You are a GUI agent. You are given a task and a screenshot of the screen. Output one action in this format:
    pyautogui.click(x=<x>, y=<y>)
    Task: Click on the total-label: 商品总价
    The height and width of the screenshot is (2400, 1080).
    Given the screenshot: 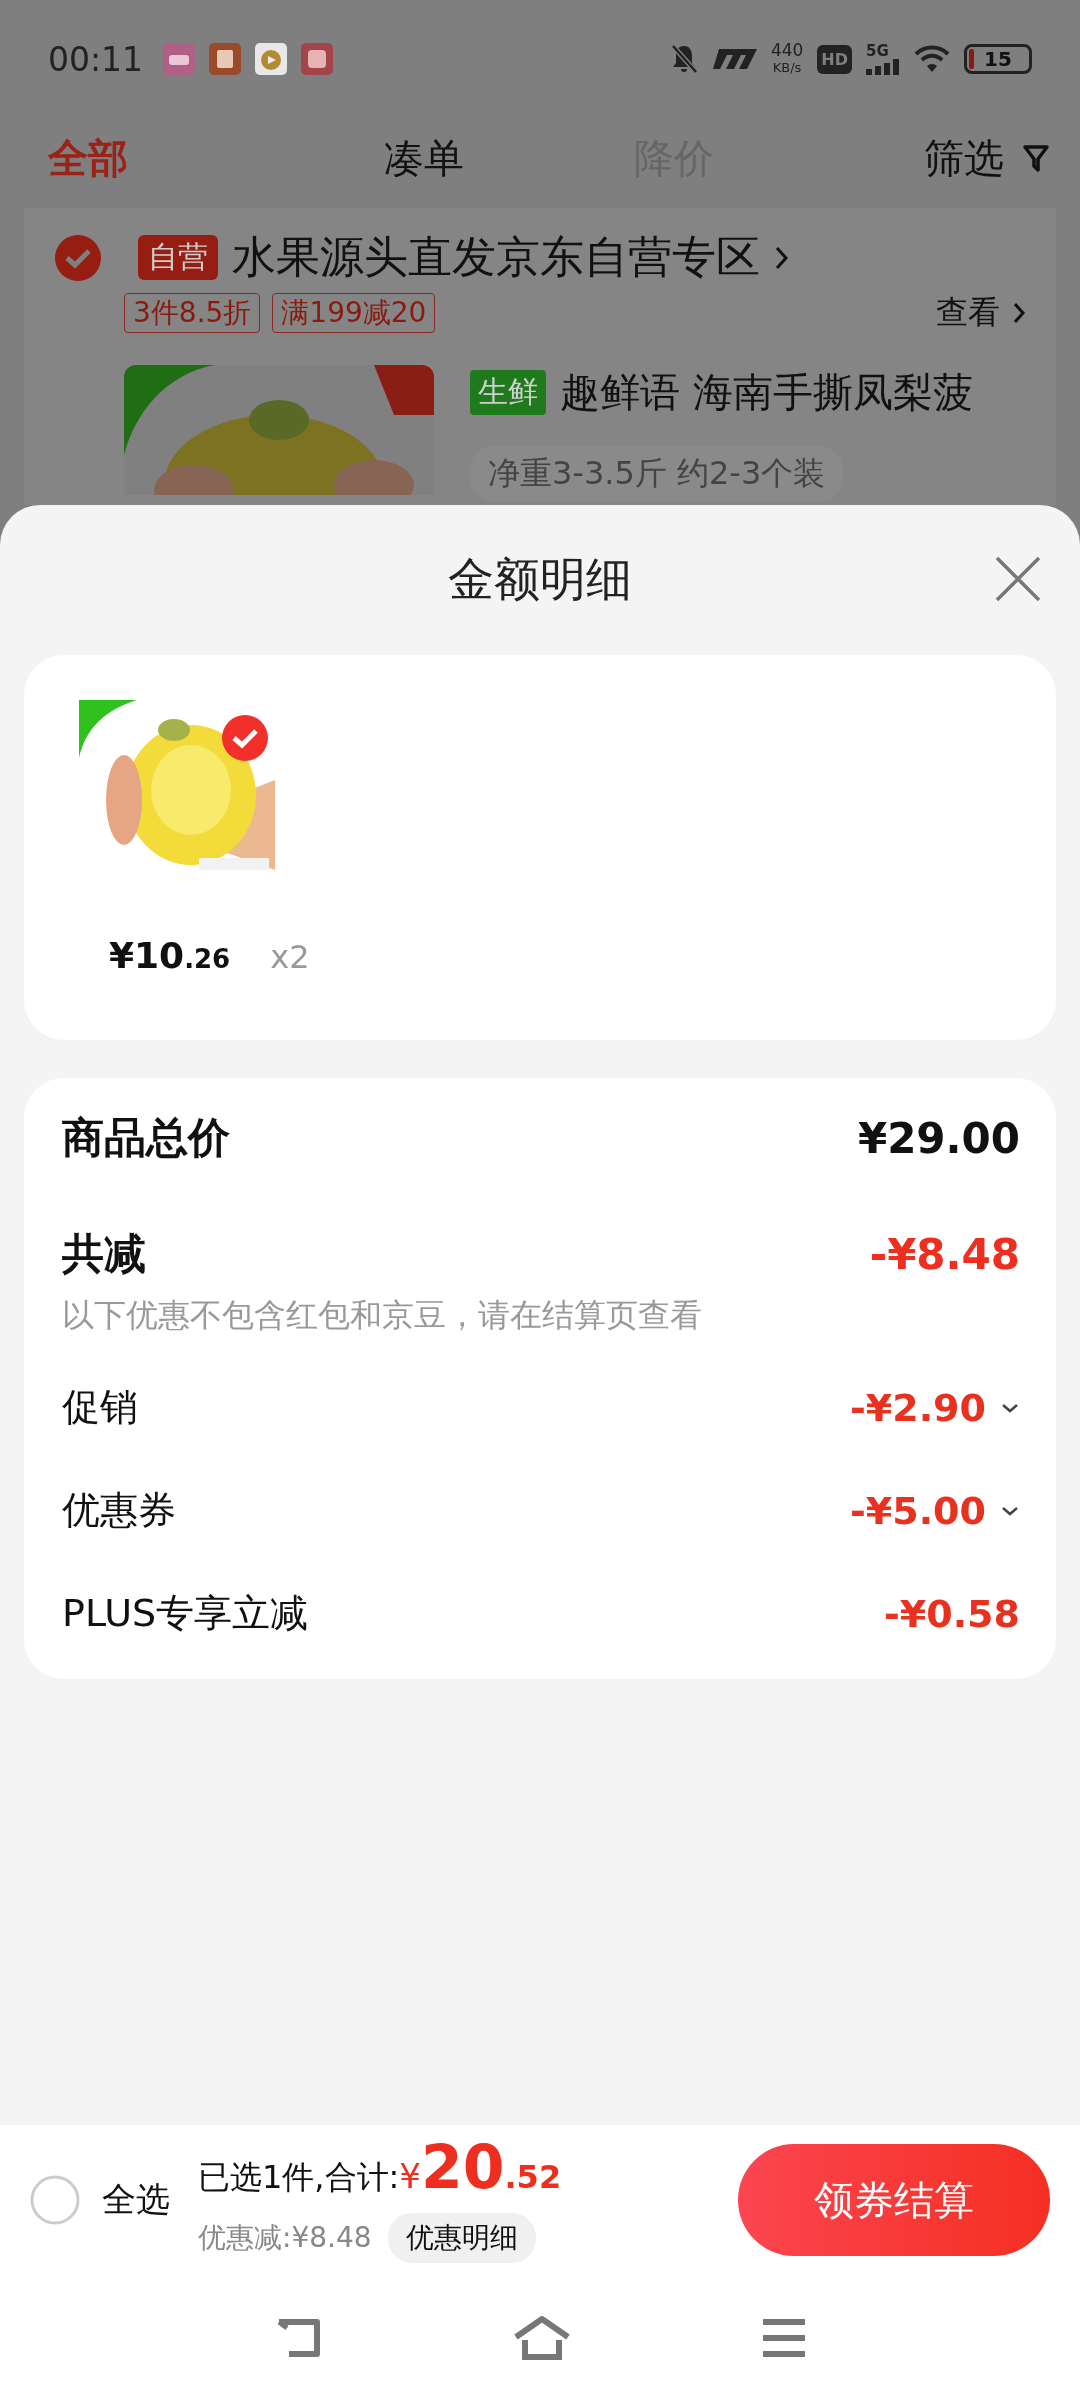 What is the action you would take?
    pyautogui.click(x=146, y=1138)
    